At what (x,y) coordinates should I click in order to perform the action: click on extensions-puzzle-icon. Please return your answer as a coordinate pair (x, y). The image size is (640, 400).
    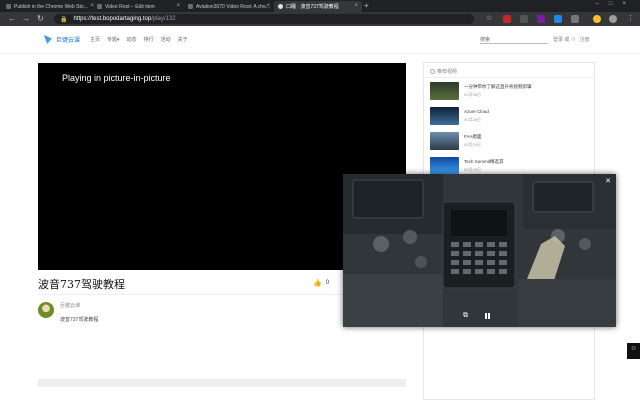
    Looking at the image, I should click on (575, 19).